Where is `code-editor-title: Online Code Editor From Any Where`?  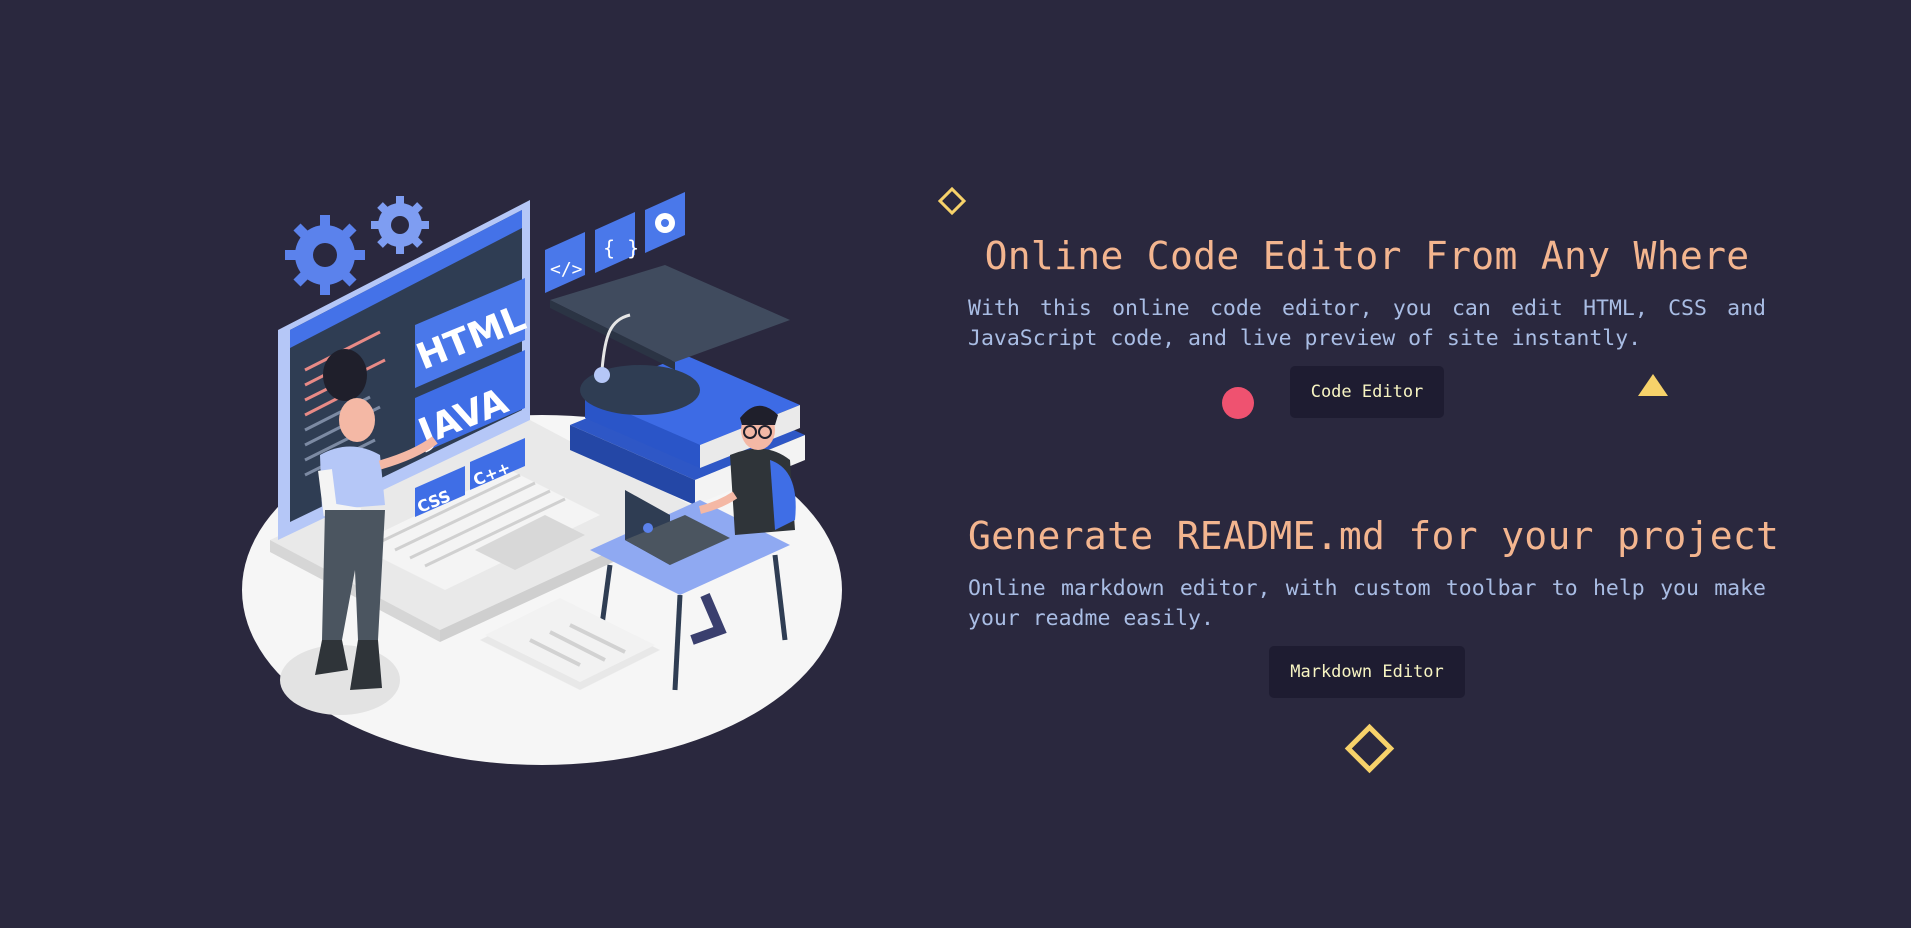 code-editor-title: Online Code Editor From Any Where is located at coordinates (1367, 256).